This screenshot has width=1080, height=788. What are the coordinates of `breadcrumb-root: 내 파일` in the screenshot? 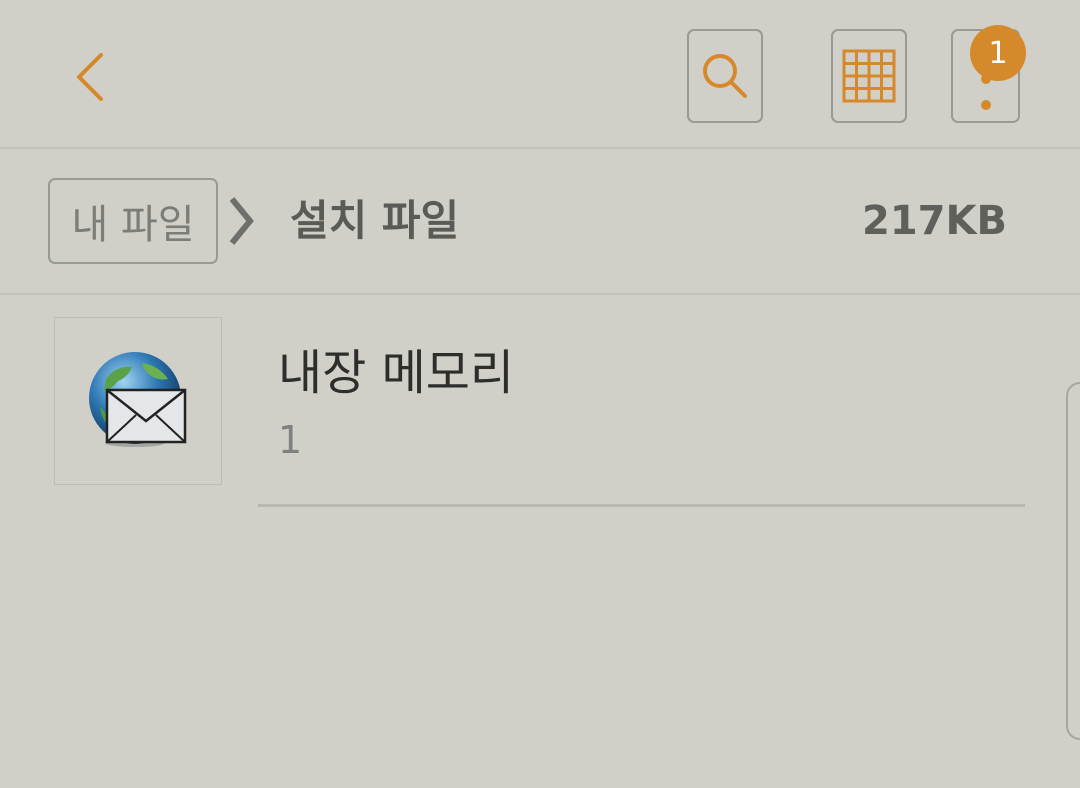 It's located at (133, 221).